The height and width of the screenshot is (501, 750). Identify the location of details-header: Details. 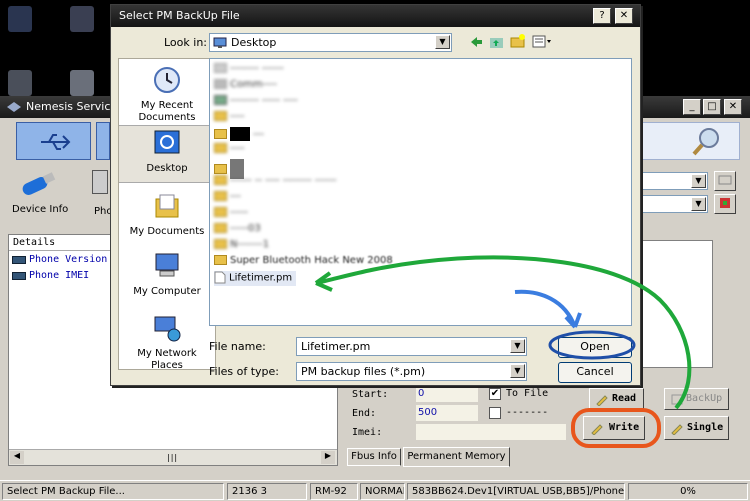
(34, 242).